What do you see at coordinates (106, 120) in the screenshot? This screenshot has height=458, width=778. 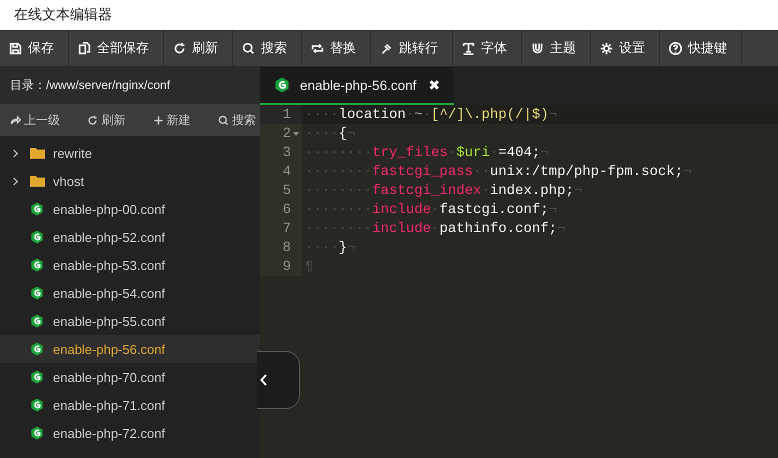 I see `sidebar-action: 刷新` at bounding box center [106, 120].